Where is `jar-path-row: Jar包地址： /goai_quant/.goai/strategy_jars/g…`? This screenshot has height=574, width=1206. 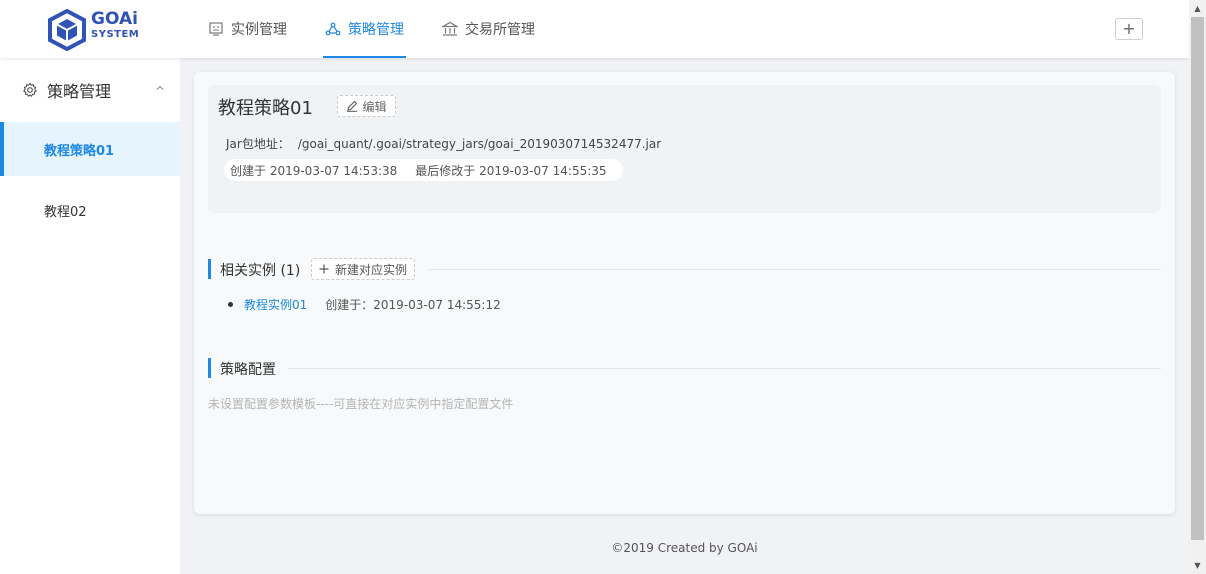
jar-path-row: Jar包地址： /goai_quant/.goai/strategy_jars/g… is located at coordinates (443, 143).